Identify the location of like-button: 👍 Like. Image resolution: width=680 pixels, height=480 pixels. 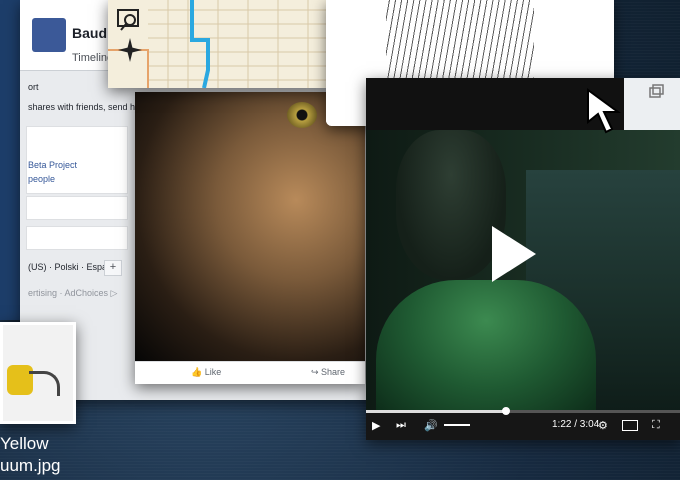
(206, 372).